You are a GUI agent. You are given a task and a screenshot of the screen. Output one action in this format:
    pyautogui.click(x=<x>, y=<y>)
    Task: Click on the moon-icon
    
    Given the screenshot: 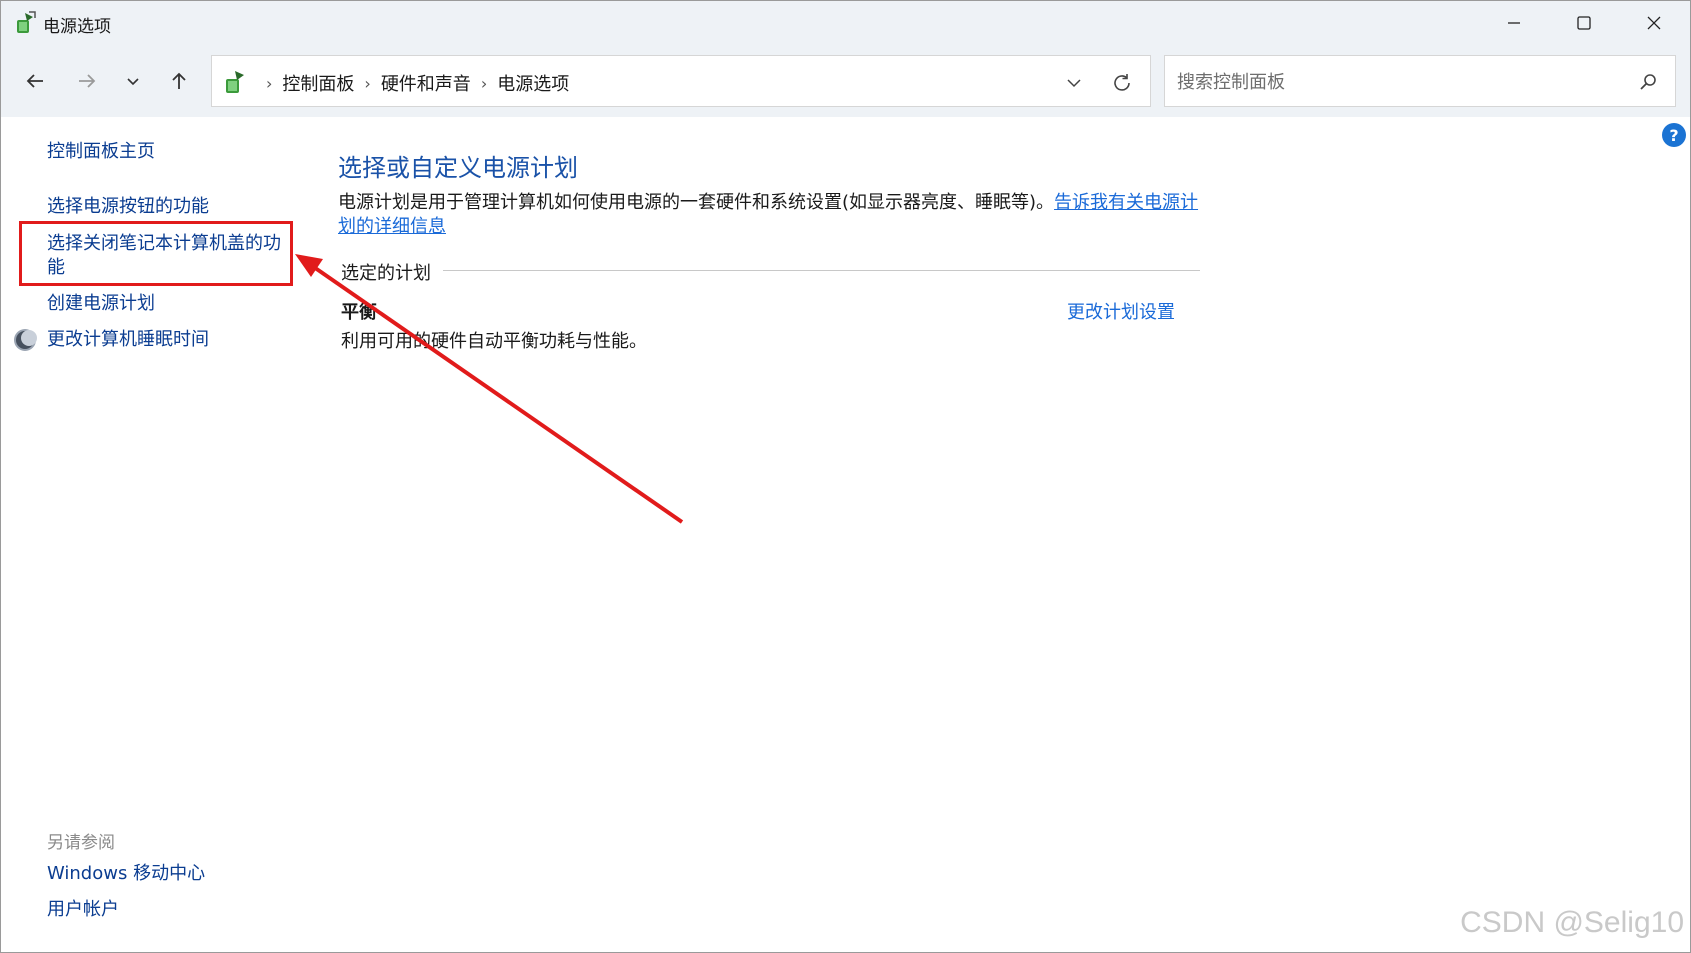 What is the action you would take?
    pyautogui.click(x=25, y=340)
    